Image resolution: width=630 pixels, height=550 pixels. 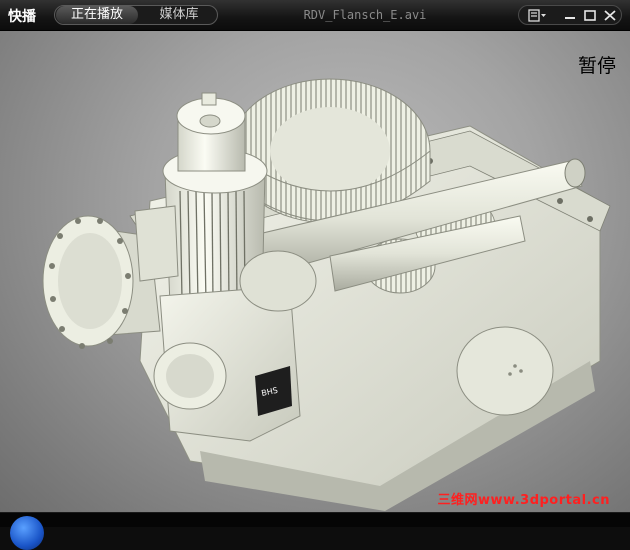 What do you see at coordinates (22, 17) in the screenshot?
I see `app-brand: 快播` at bounding box center [22, 17].